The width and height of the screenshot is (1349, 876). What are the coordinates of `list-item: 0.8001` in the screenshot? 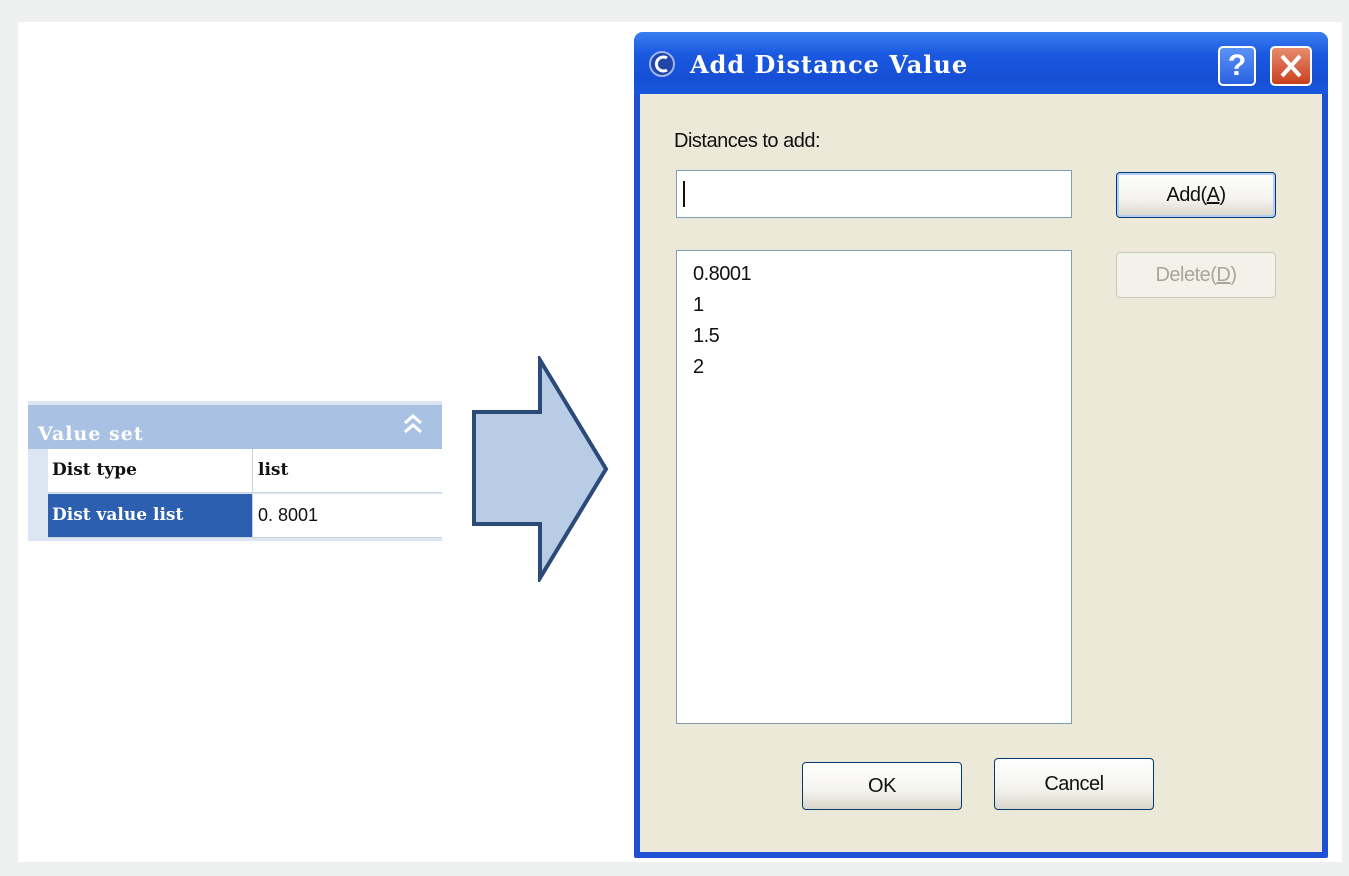 It's located at (874, 274).